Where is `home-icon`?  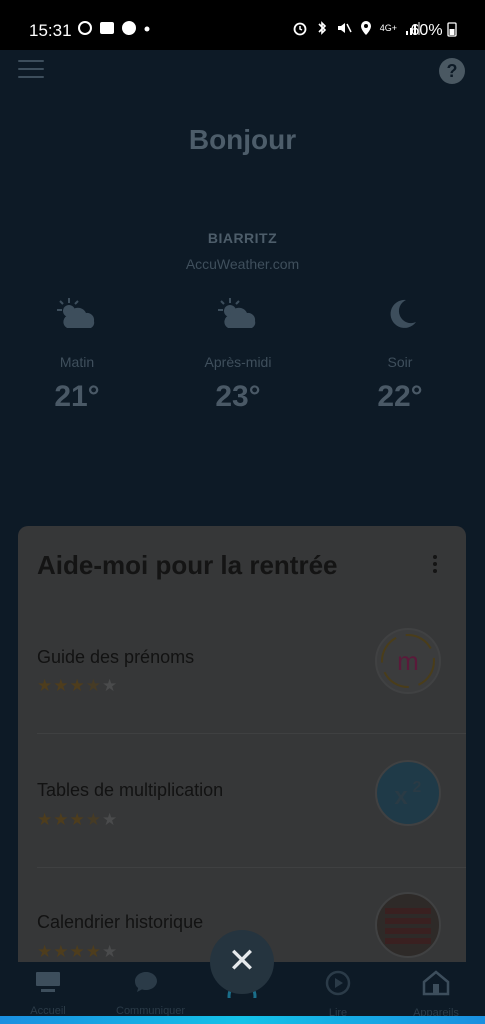
home-icon is located at coordinates (48, 982).